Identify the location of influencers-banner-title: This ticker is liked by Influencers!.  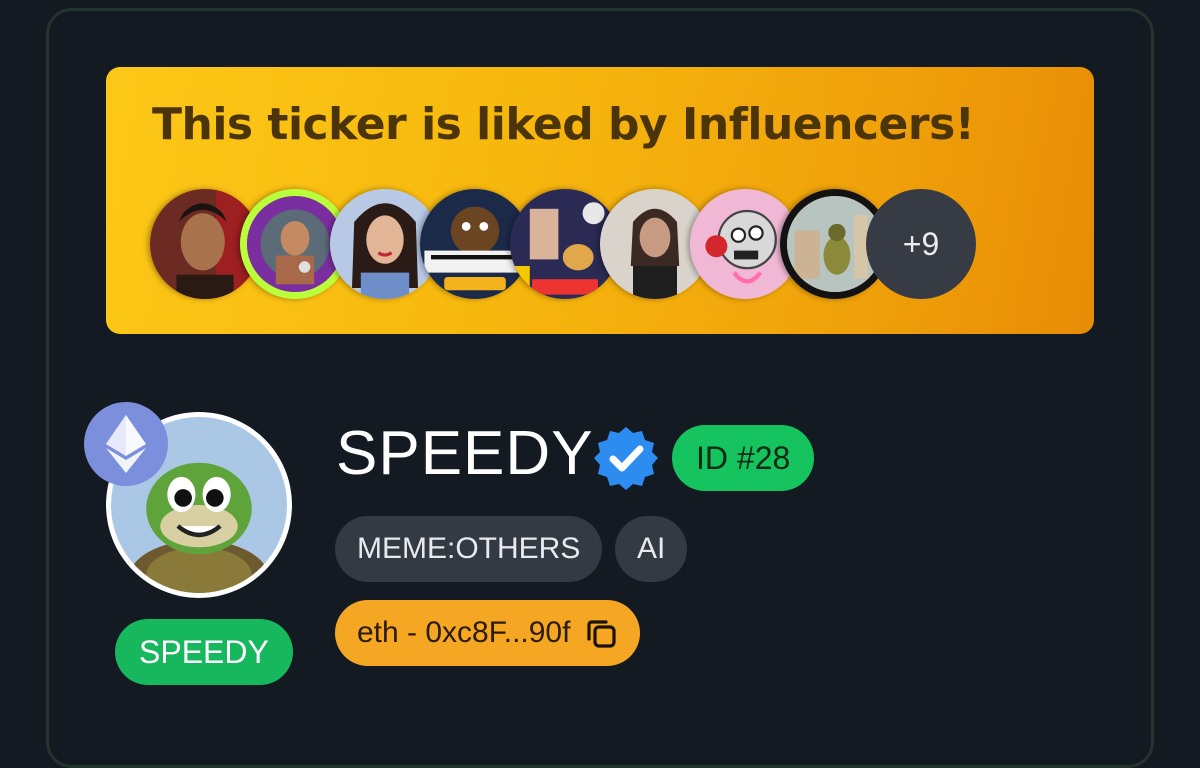
(563, 124).